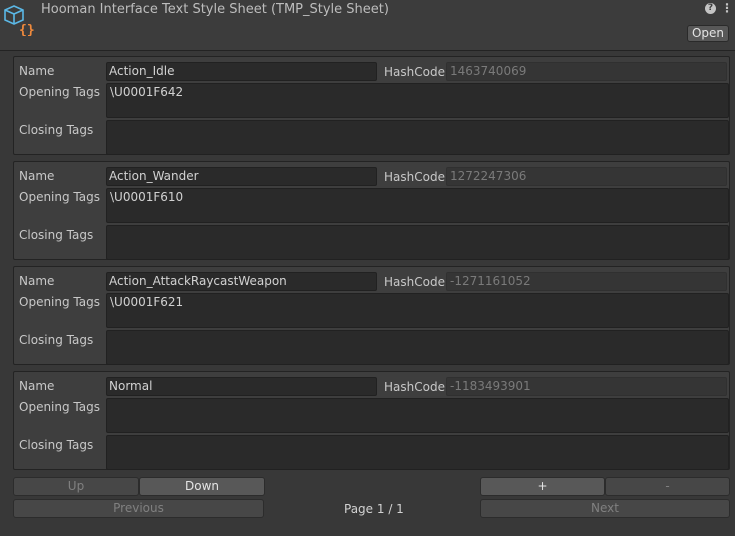 The width and height of the screenshot is (735, 536). Describe the element at coordinates (667, 486) in the screenshot. I see `remove-style-button: -` at that location.